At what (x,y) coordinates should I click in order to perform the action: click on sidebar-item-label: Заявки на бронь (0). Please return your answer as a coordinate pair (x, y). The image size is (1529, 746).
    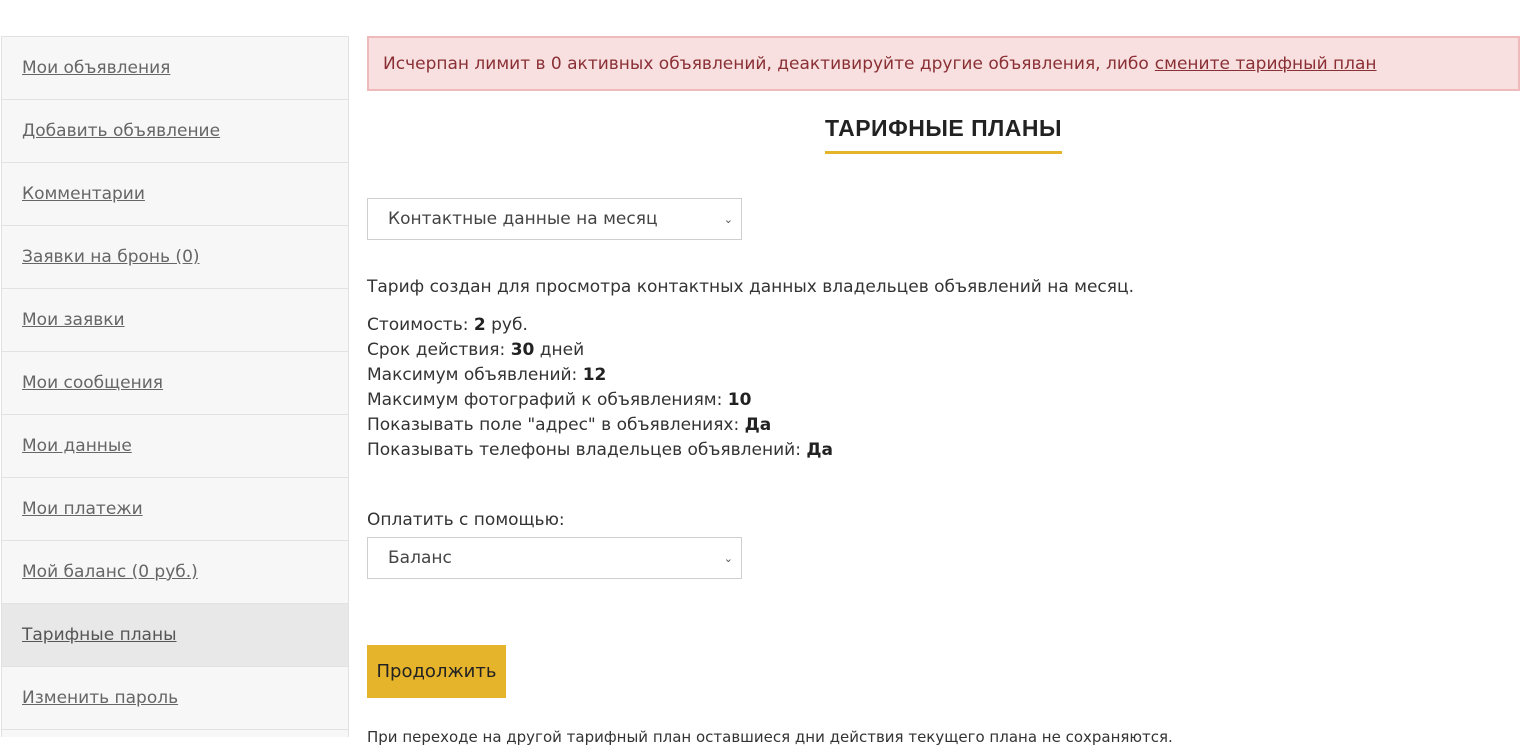
    Looking at the image, I should click on (111, 257).